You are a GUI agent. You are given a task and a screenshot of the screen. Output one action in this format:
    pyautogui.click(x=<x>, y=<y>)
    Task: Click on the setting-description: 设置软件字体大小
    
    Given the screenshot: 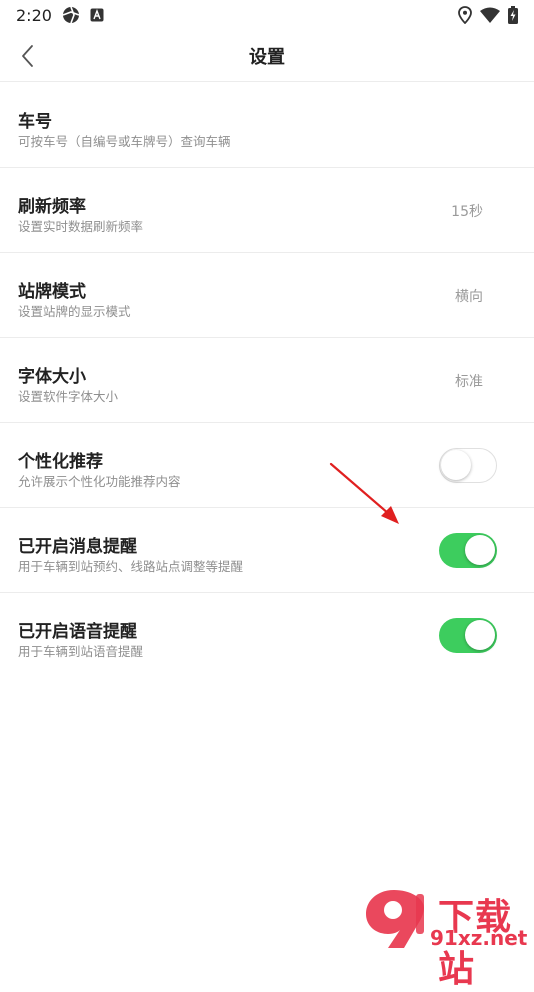 What is the action you would take?
    pyautogui.click(x=68, y=396)
    